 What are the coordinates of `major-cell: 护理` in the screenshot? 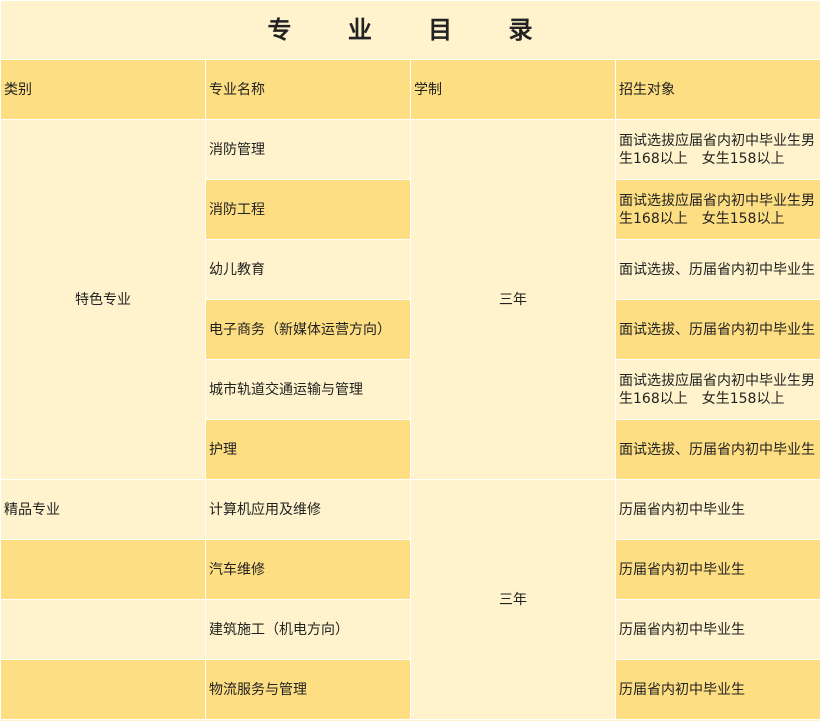 It's located at (308, 449).